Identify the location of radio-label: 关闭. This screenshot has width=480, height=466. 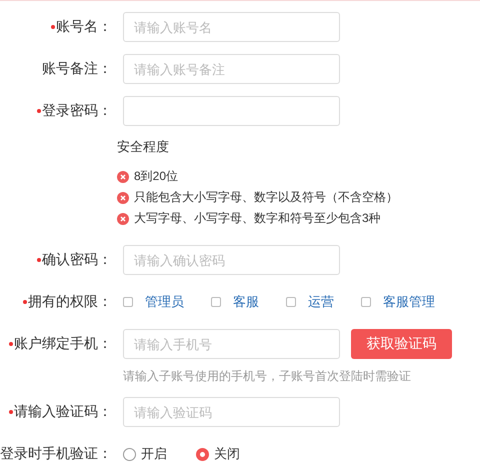
(227, 454).